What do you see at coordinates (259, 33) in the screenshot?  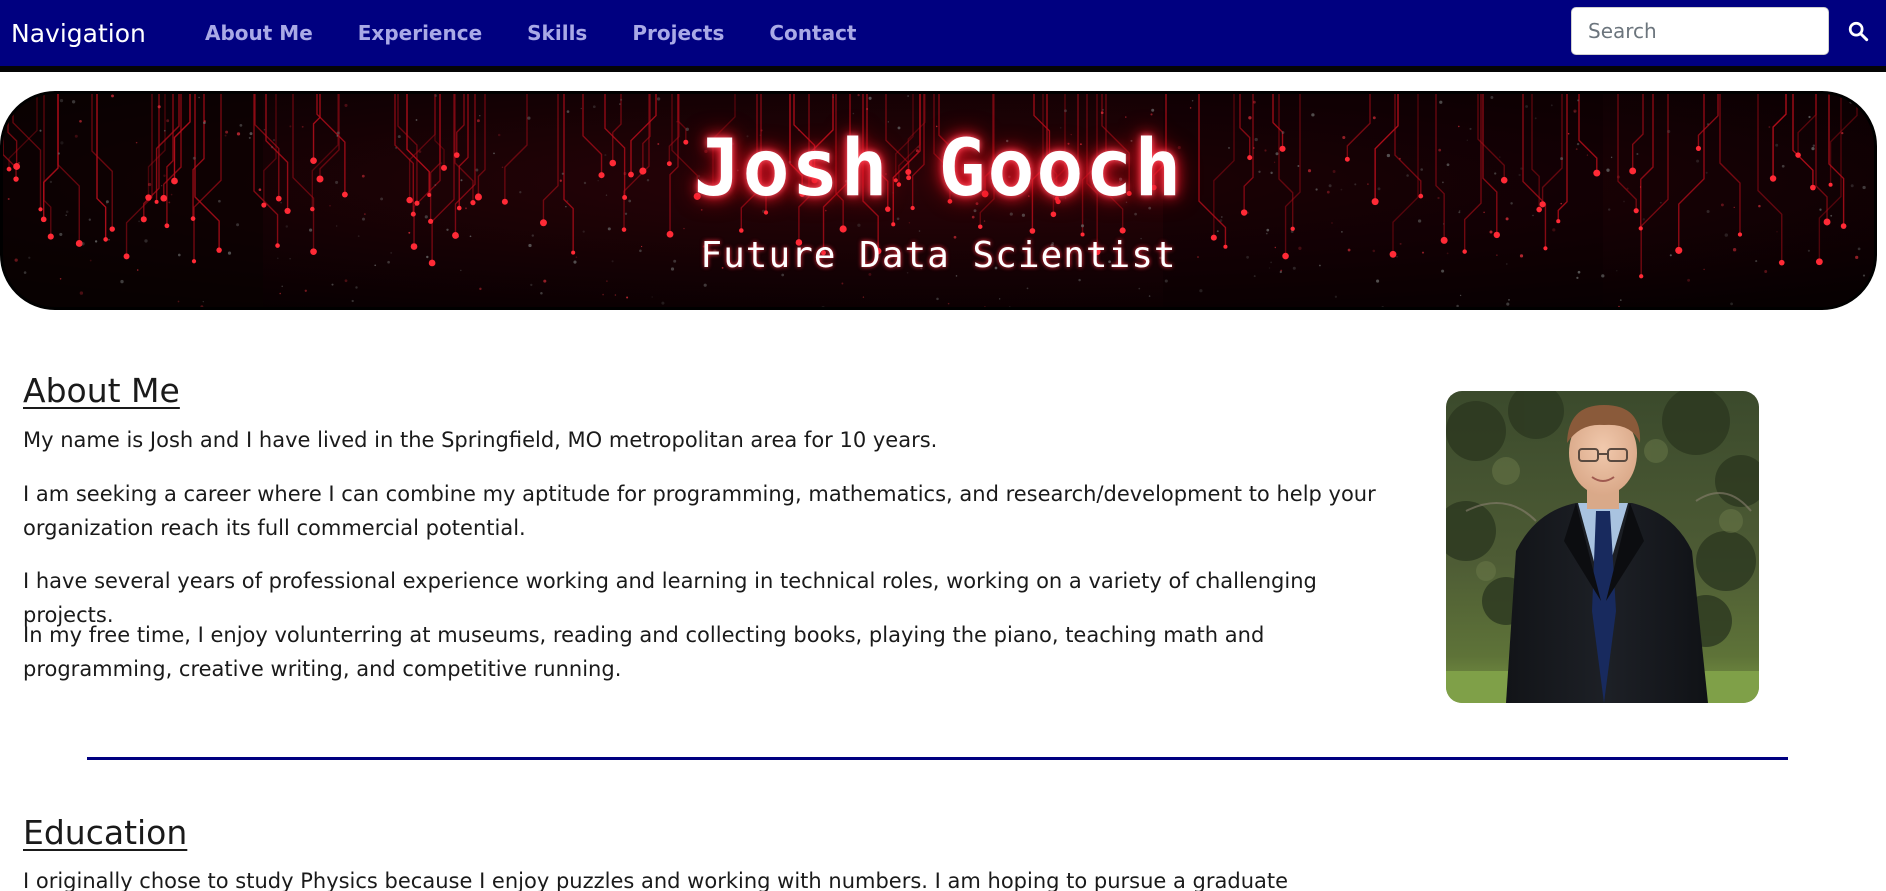 I see `nav-link-about-me: About Me` at bounding box center [259, 33].